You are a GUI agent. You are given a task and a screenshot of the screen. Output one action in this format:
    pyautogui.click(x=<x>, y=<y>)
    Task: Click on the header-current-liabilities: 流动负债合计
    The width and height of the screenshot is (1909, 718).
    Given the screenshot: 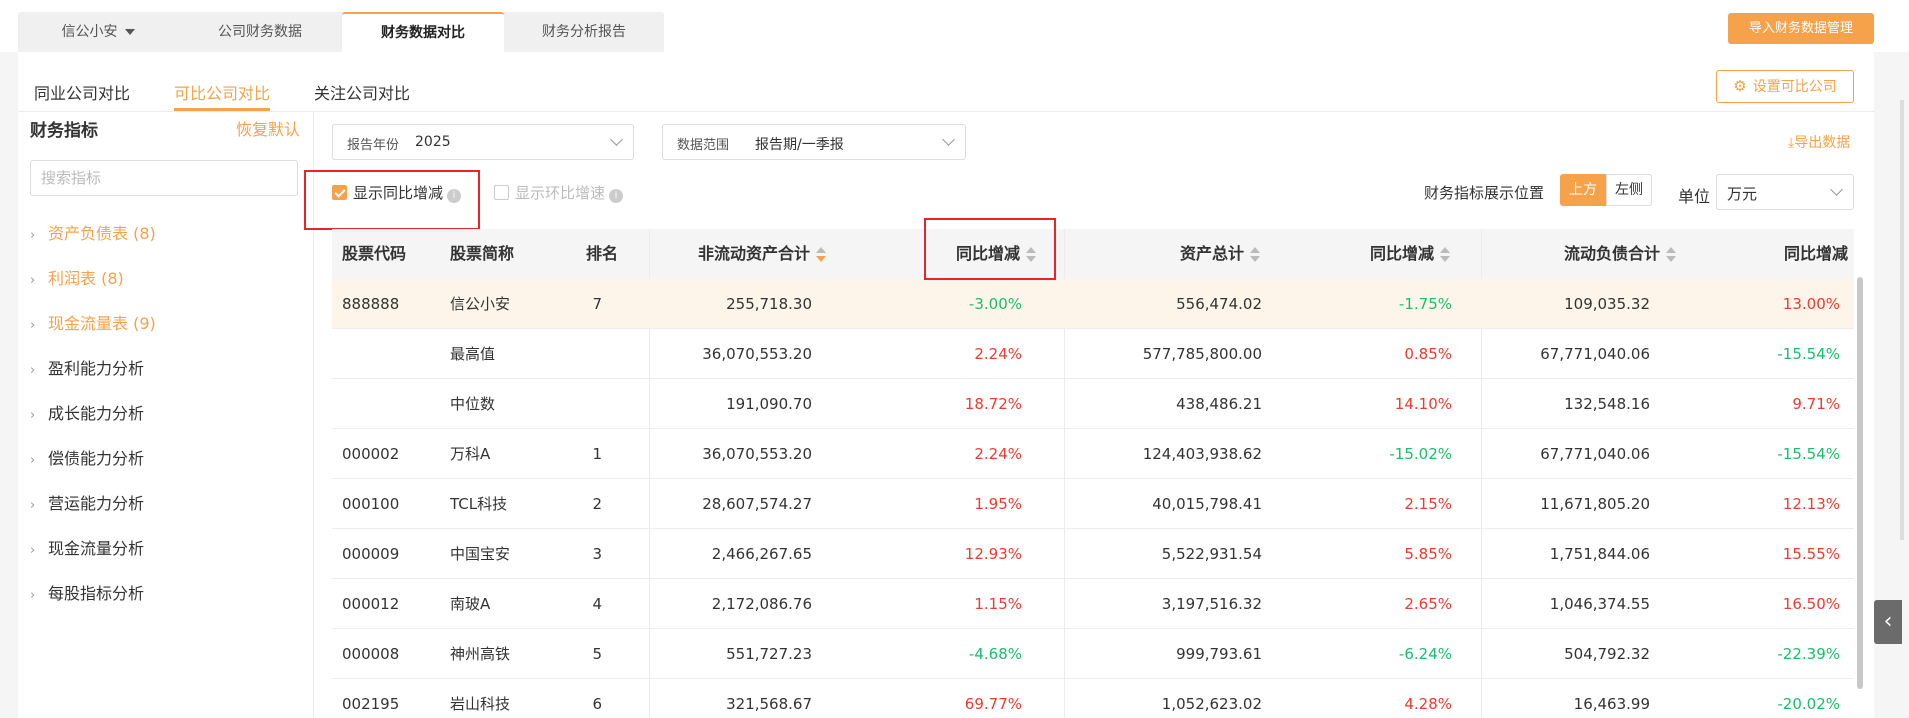 What is the action you would take?
    pyautogui.click(x=1620, y=254)
    